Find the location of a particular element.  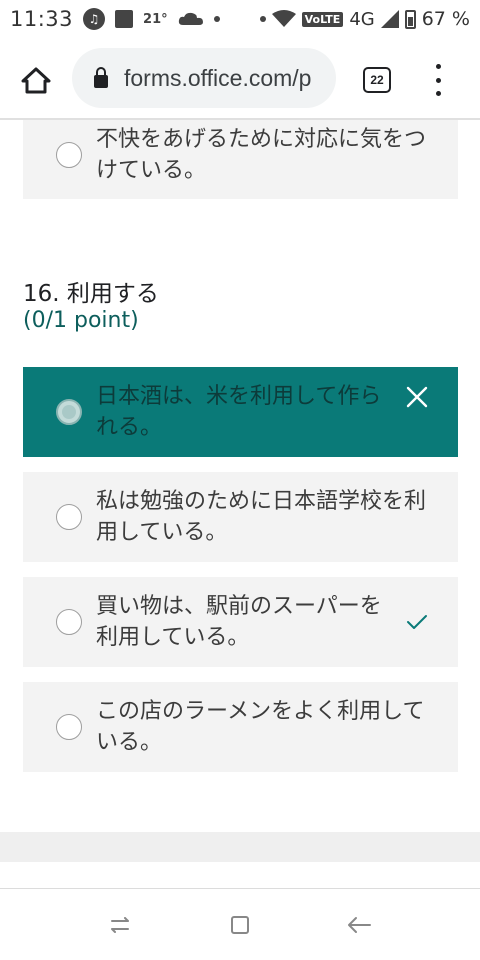

option-4: この店のラーメンをよく利用している。 is located at coordinates (240, 727).